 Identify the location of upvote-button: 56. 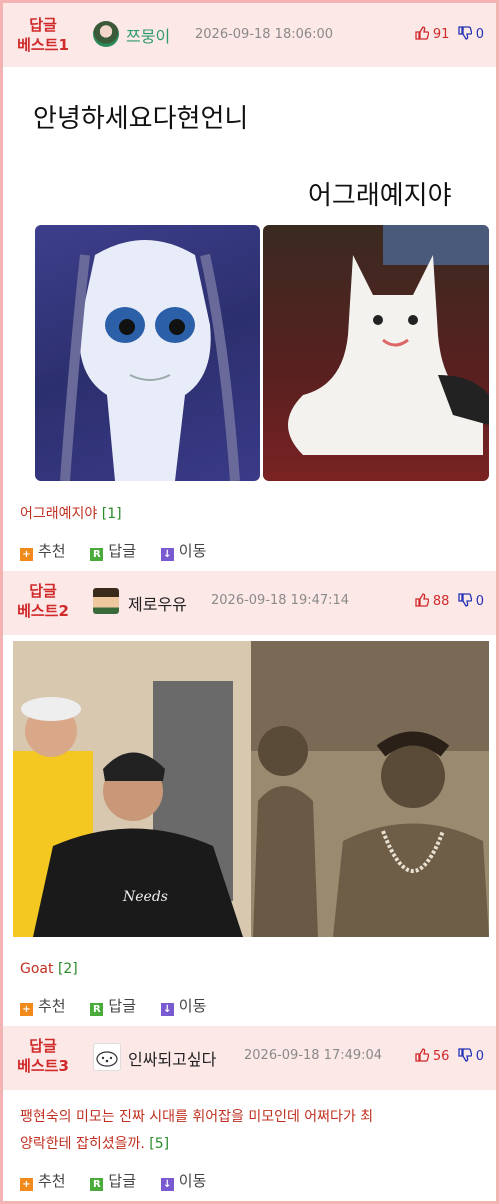
(434, 1056).